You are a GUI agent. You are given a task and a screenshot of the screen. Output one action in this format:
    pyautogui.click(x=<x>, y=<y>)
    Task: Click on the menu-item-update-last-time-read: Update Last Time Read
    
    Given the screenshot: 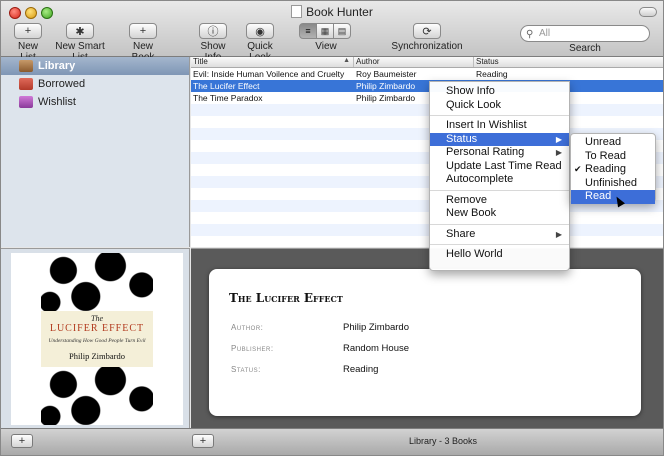 What is the action you would take?
    pyautogui.click(x=499, y=167)
    